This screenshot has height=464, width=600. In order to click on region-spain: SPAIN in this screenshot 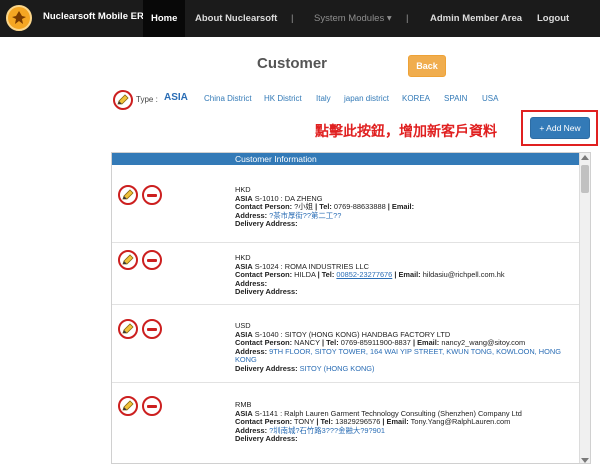, I will do `click(455, 98)`.